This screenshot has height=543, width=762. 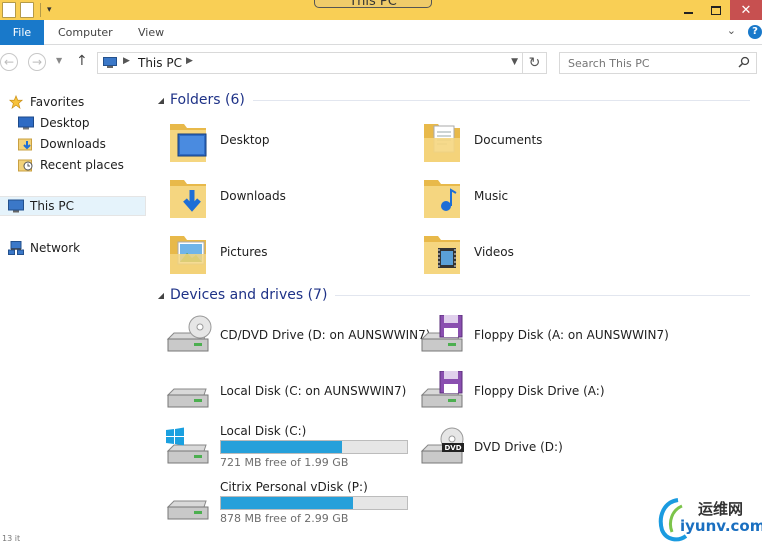 I want to click on capacity-fill, so click(x=281, y=447).